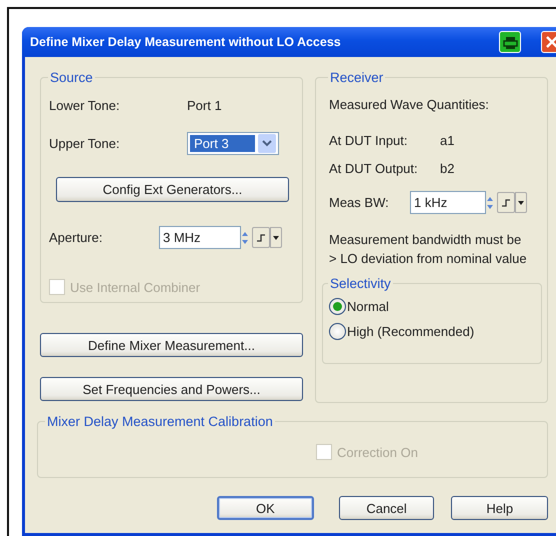  I want to click on field-label: Aperture:, so click(76, 237).